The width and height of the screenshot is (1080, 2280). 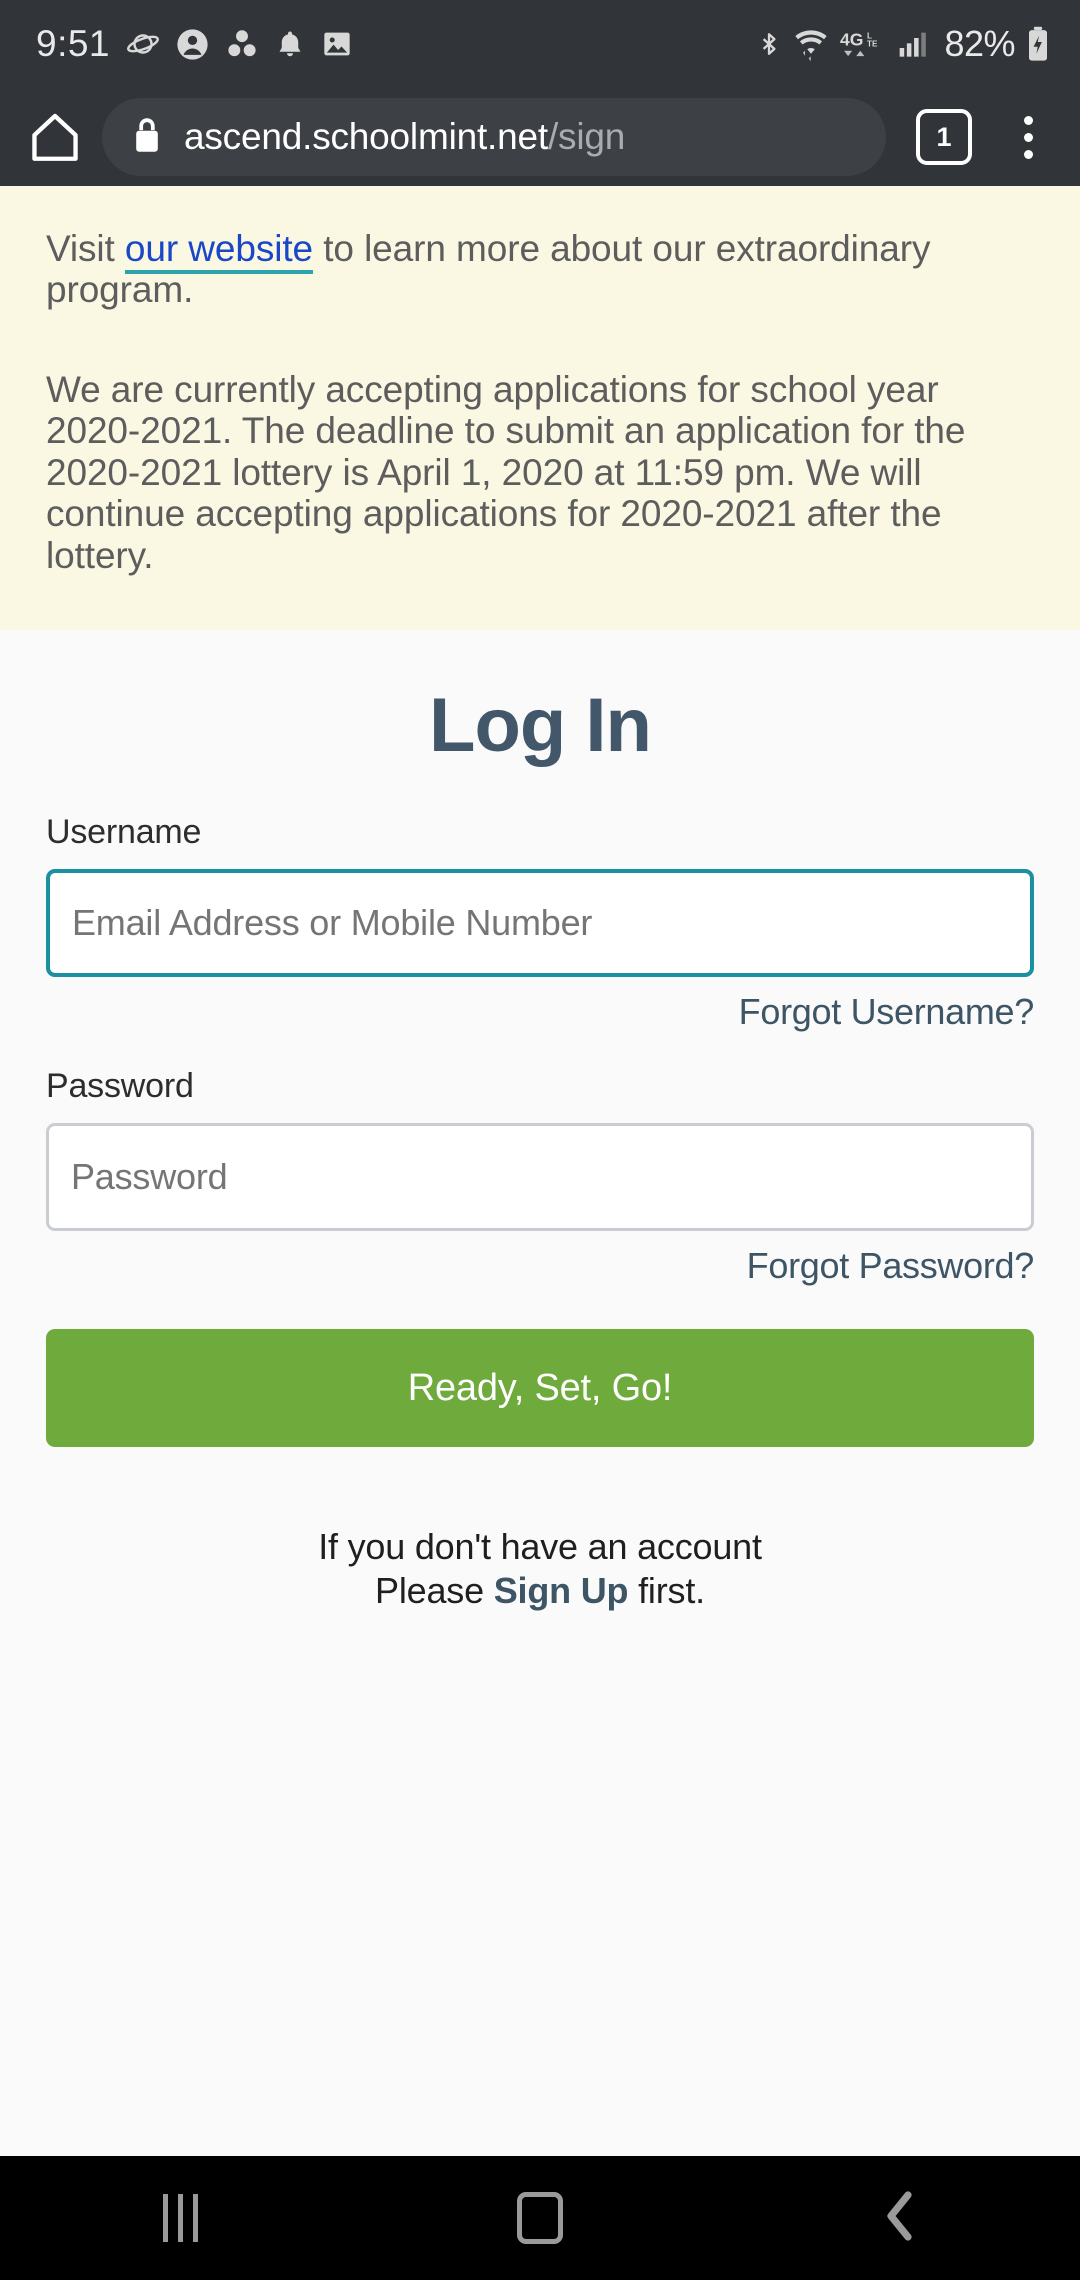 I want to click on tab-switcher-button: 1, so click(x=944, y=137).